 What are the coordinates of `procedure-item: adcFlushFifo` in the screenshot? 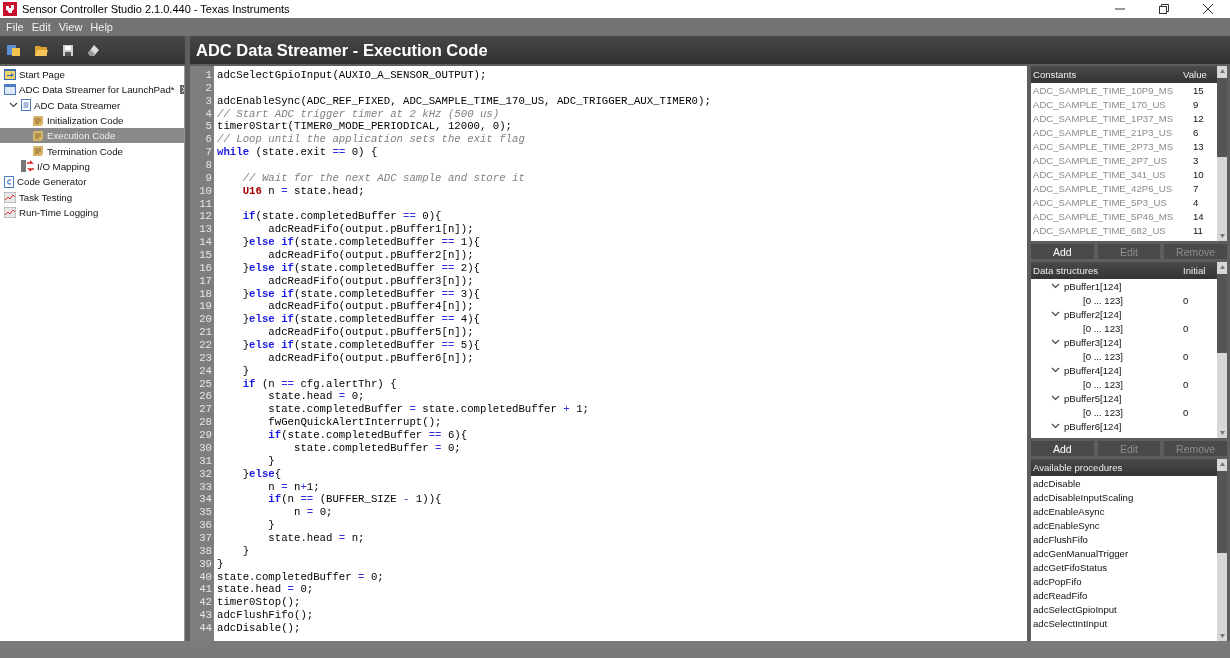 It's located at (1125, 539).